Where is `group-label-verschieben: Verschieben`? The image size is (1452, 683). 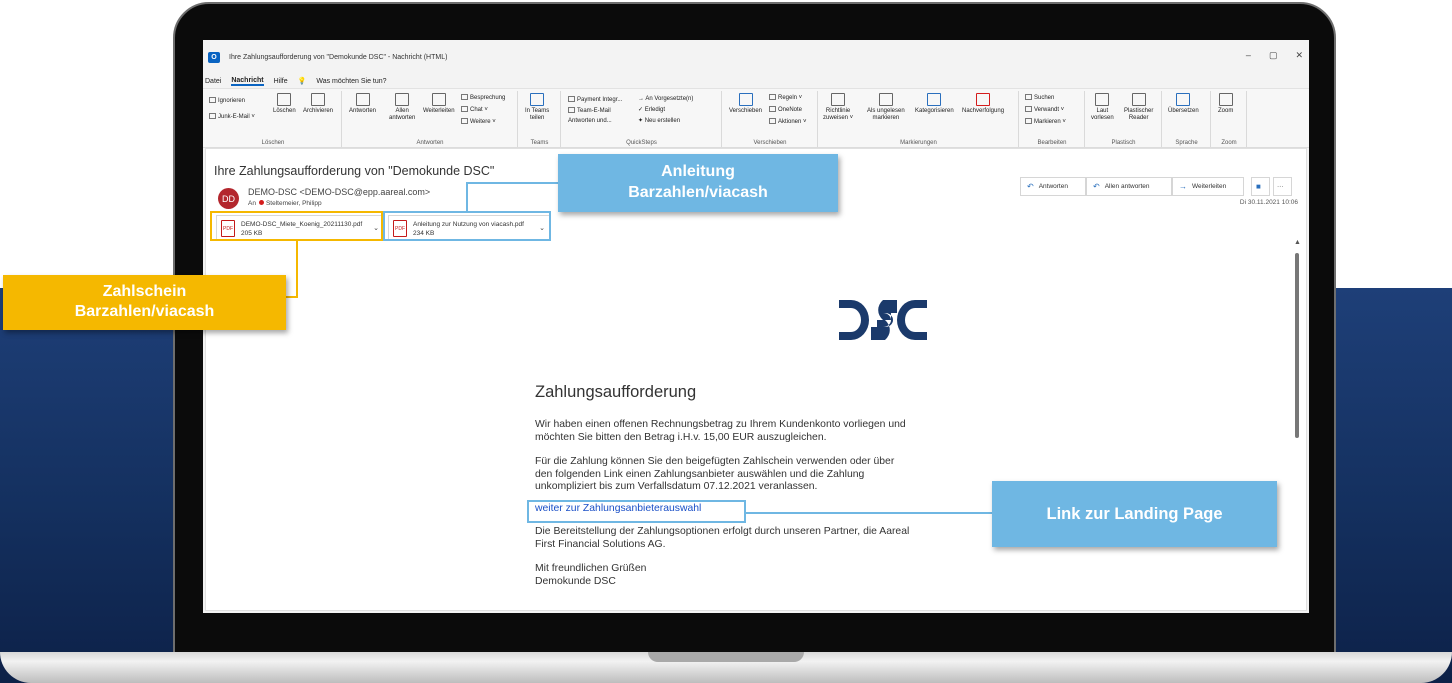
group-label-verschieben: Verschieben is located at coordinates (770, 143).